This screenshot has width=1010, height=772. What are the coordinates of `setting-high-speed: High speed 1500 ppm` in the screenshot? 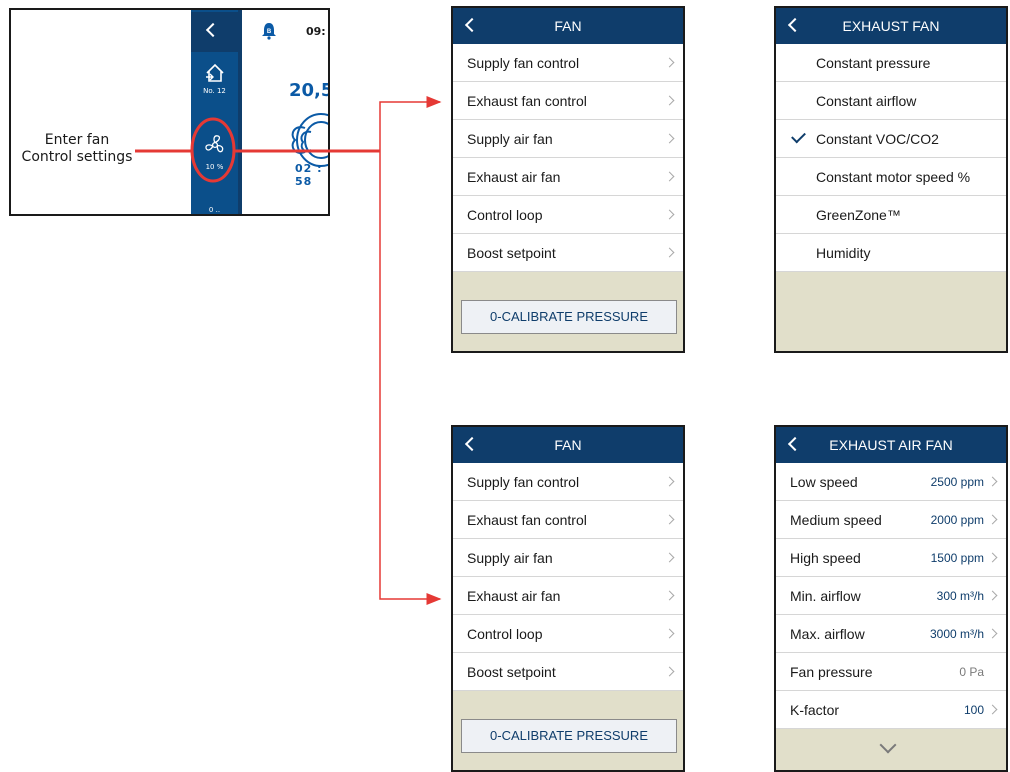 It's located at (891, 558).